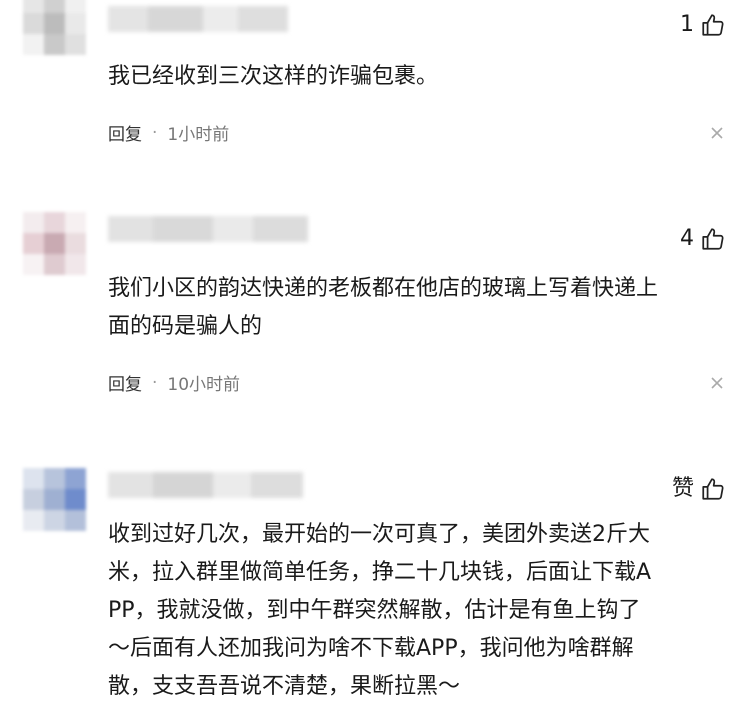 The width and height of the screenshot is (750, 708). What do you see at coordinates (204, 385) in the screenshot?
I see `comment-time: 10小时前` at bounding box center [204, 385].